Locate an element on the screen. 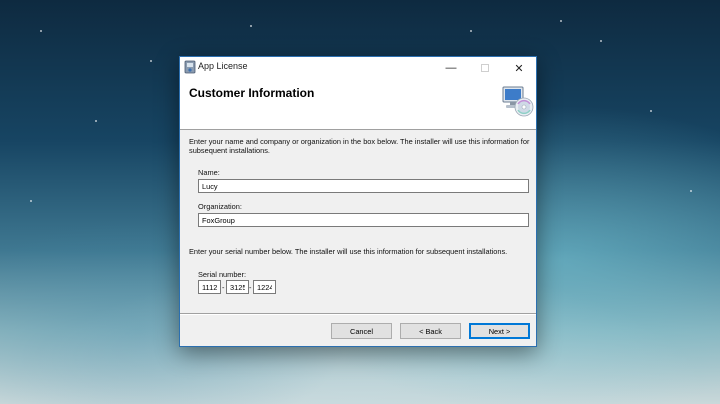  setup-computer-disc-icon is located at coordinates (518, 101).